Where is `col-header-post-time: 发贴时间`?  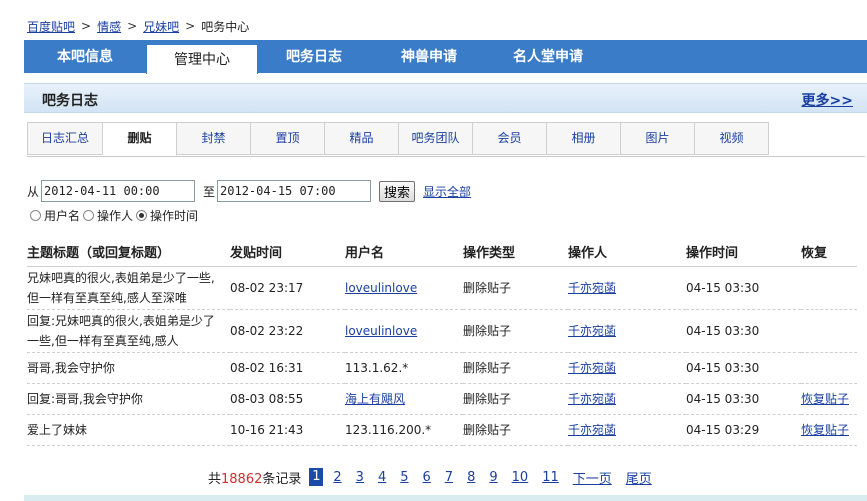
col-header-post-time: 发贴时间 is located at coordinates (287, 252).